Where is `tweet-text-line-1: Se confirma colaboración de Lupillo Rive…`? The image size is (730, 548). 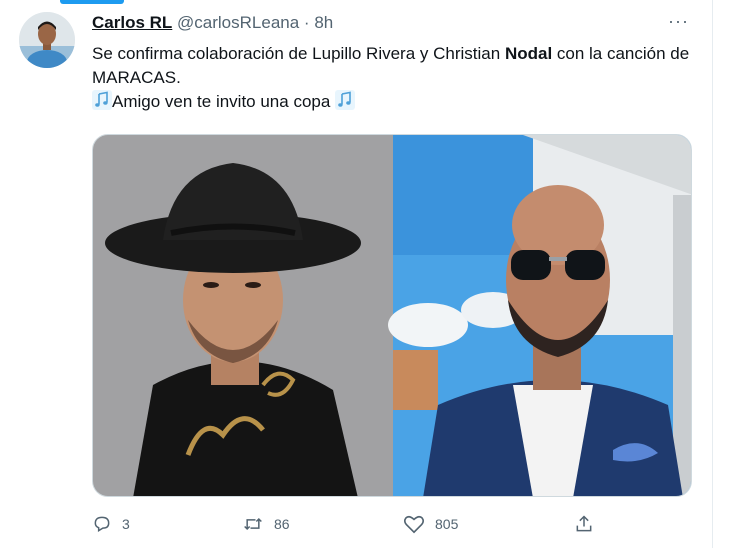
tweet-text-line-1: Se confirma colaboración de Lupillo Rive… is located at coordinates (397, 66).